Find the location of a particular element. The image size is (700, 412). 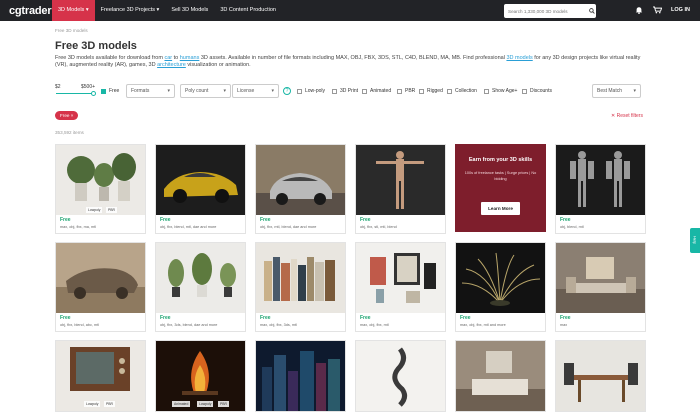

model-card: Free obj, fbx, stl, mtl, blend is located at coordinates (400, 189).